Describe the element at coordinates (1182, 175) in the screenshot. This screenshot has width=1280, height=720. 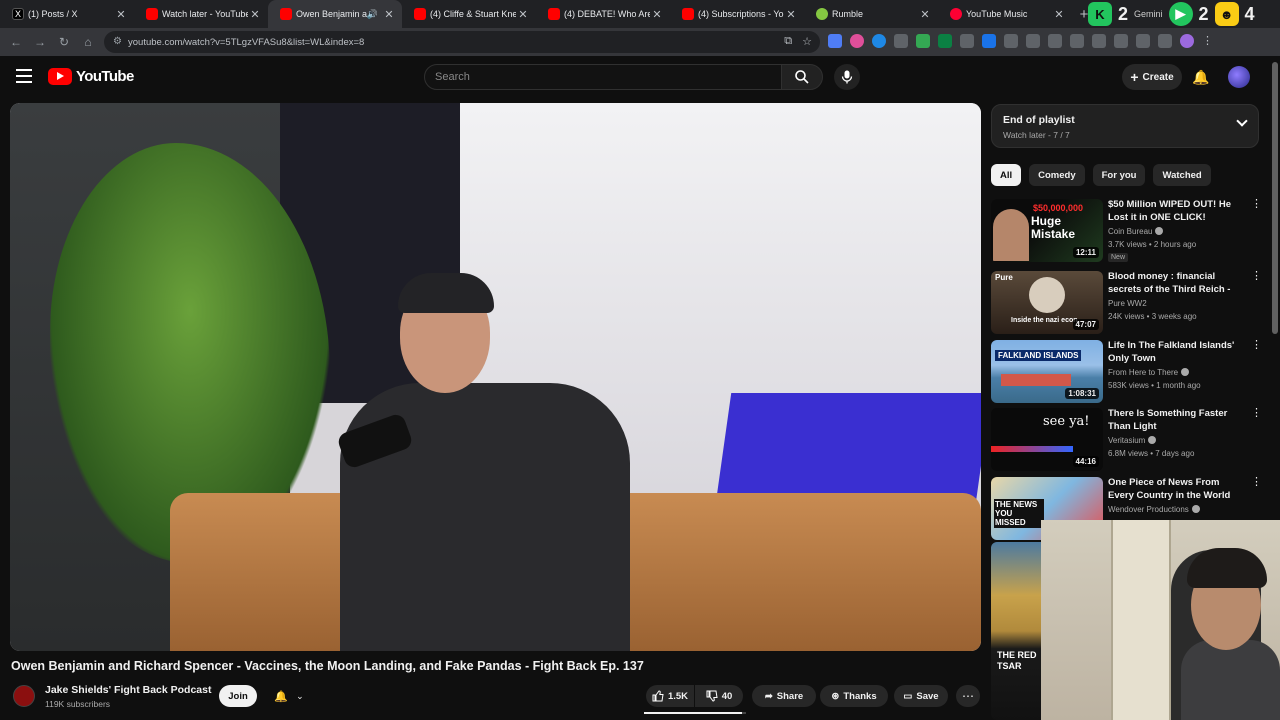
I see `chip-watched: Watched` at that location.